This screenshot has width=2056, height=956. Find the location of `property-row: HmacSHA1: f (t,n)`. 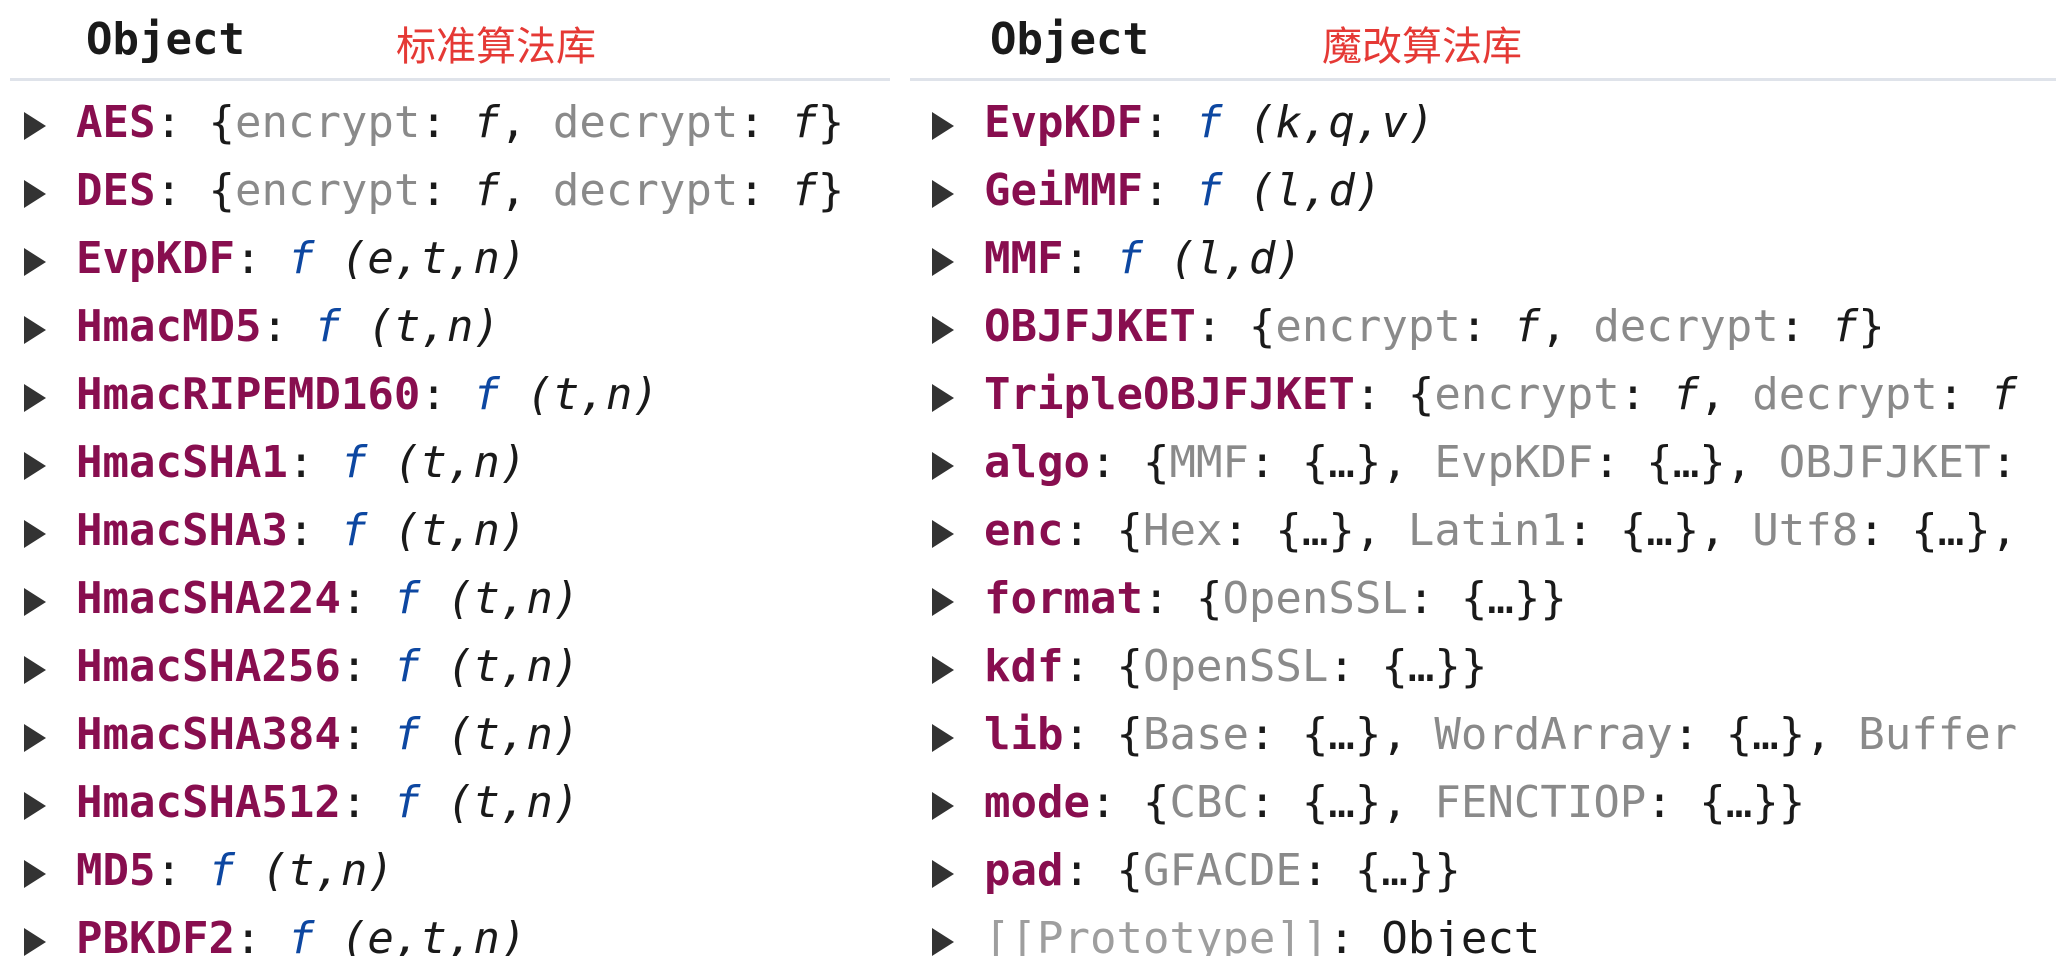

property-row: HmacSHA1: f (t,n) is located at coordinates (462, 469).